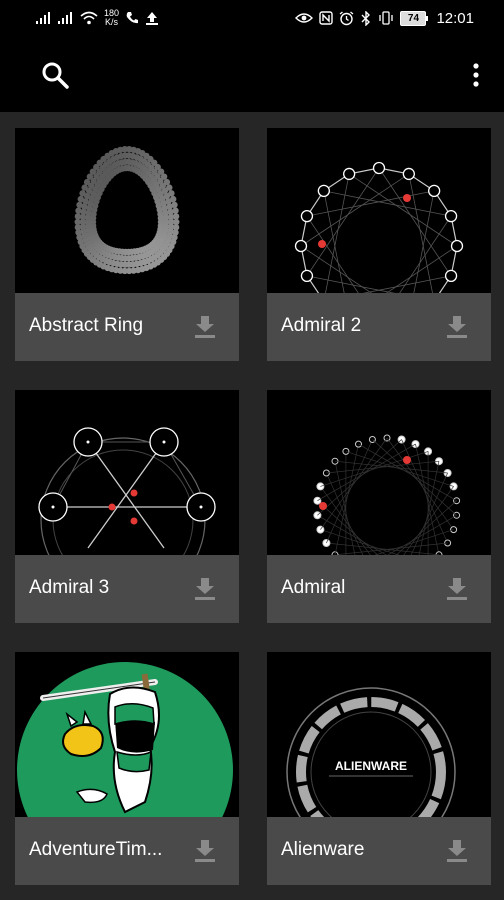 This screenshot has height=900, width=504. What do you see at coordinates (252, 18) in the screenshot?
I see `status-bar: 180 K/s 74 12:01` at bounding box center [252, 18].